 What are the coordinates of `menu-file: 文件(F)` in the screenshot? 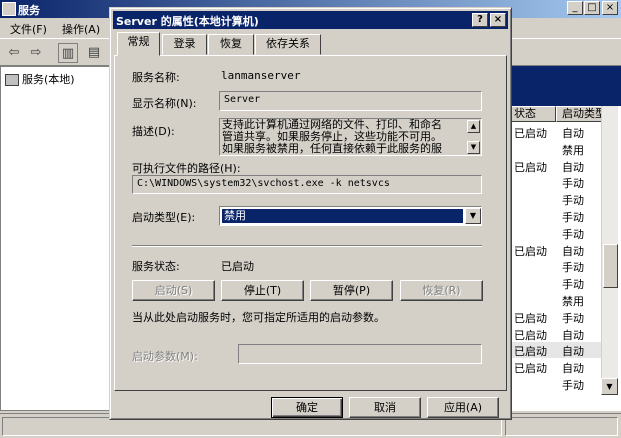 It's located at (28, 29).